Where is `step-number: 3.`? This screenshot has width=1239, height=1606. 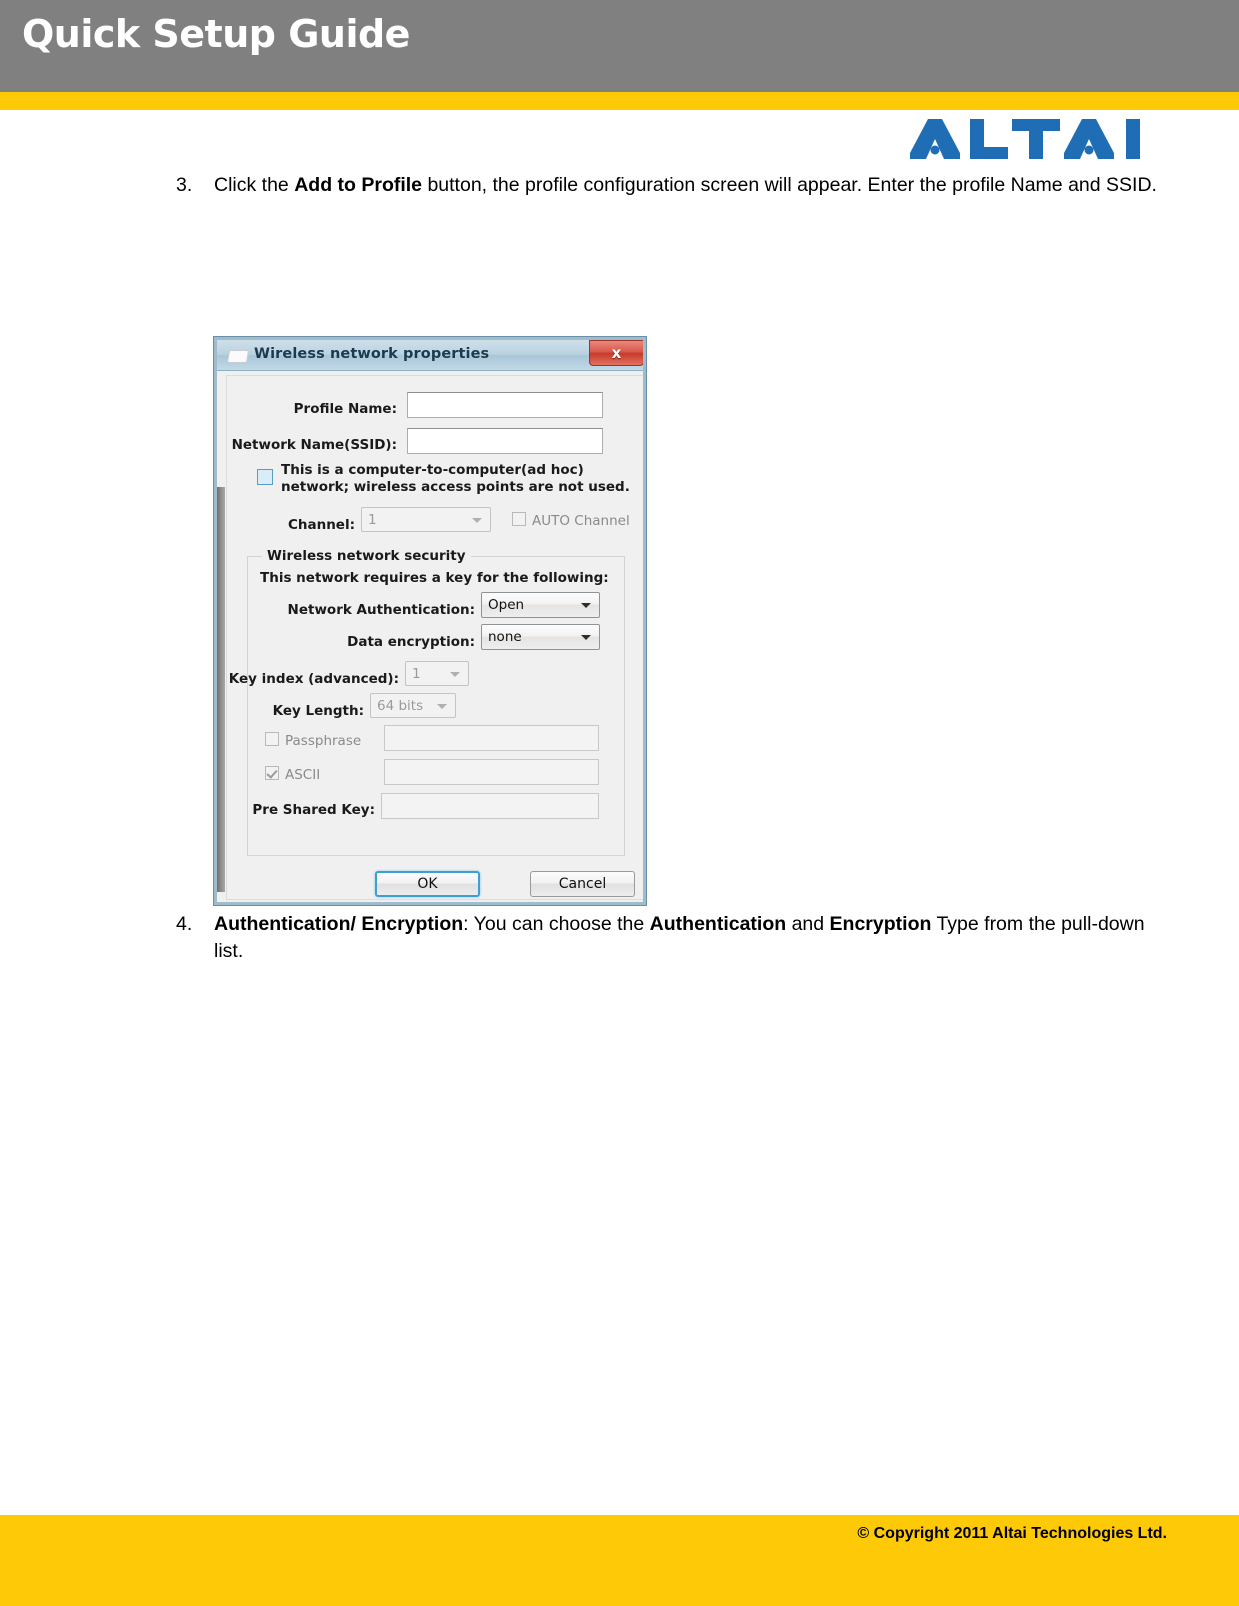 step-number: 3. is located at coordinates (184, 185).